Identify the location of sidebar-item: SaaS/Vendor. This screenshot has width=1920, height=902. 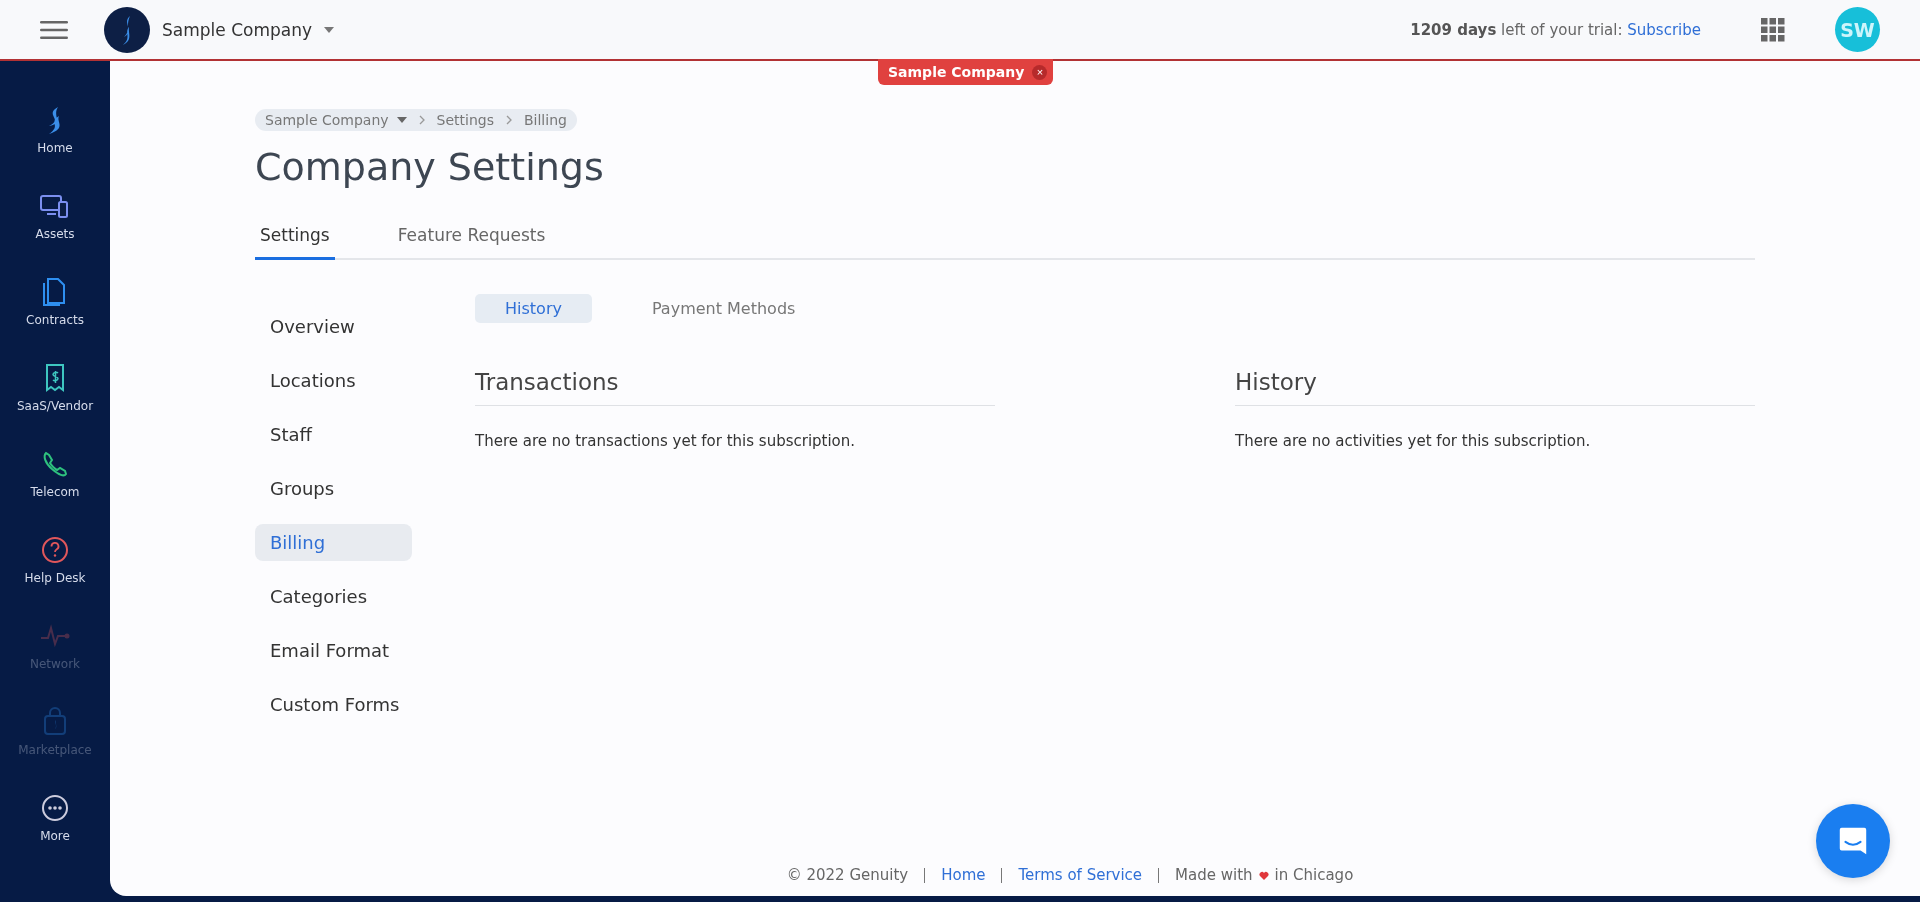
(55, 385).